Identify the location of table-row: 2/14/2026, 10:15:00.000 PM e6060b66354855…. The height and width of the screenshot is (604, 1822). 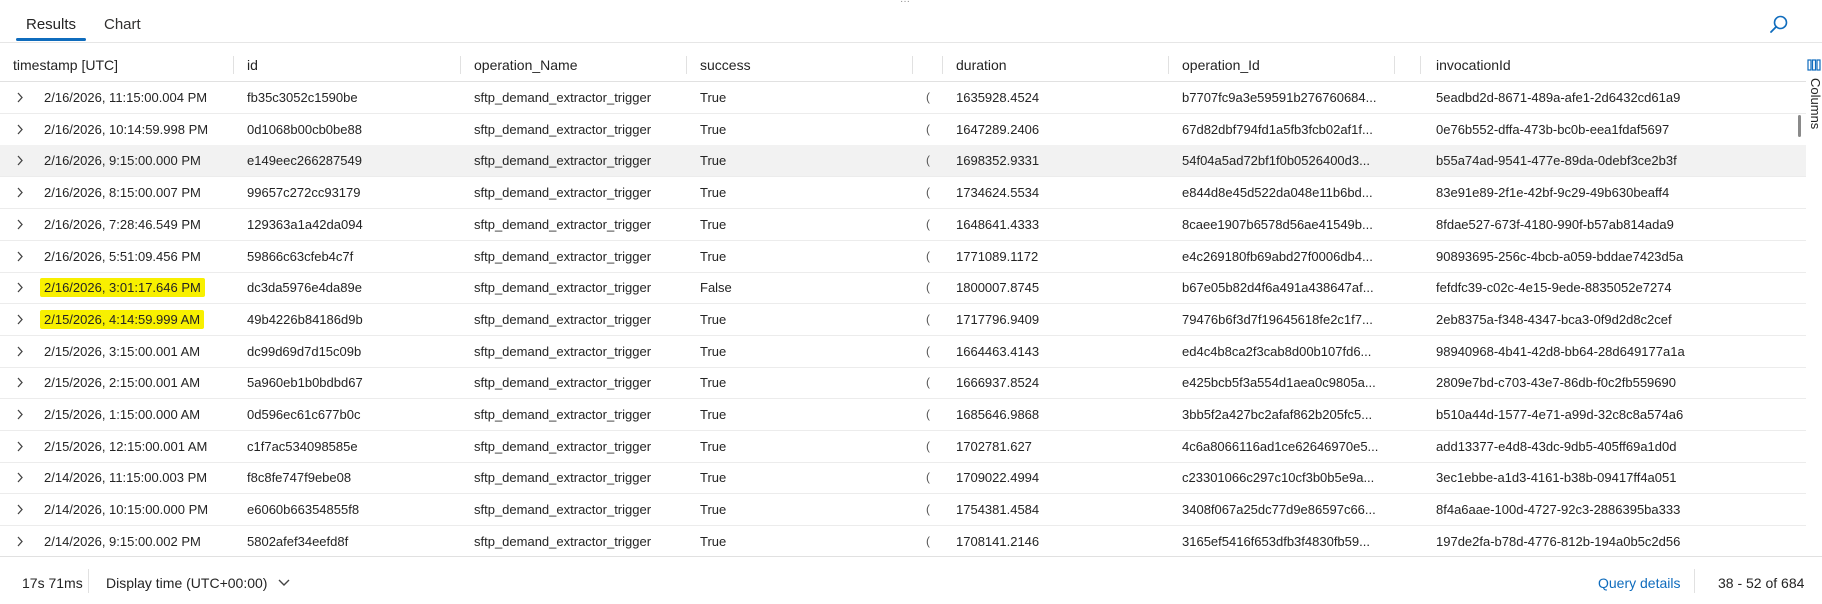
(903, 510).